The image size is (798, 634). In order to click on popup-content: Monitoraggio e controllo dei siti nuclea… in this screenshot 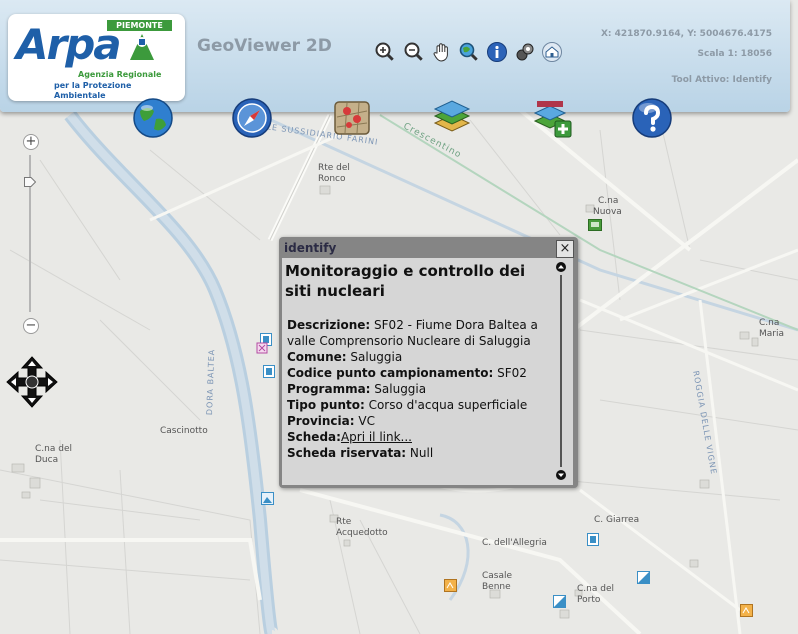, I will do `click(427, 371)`.